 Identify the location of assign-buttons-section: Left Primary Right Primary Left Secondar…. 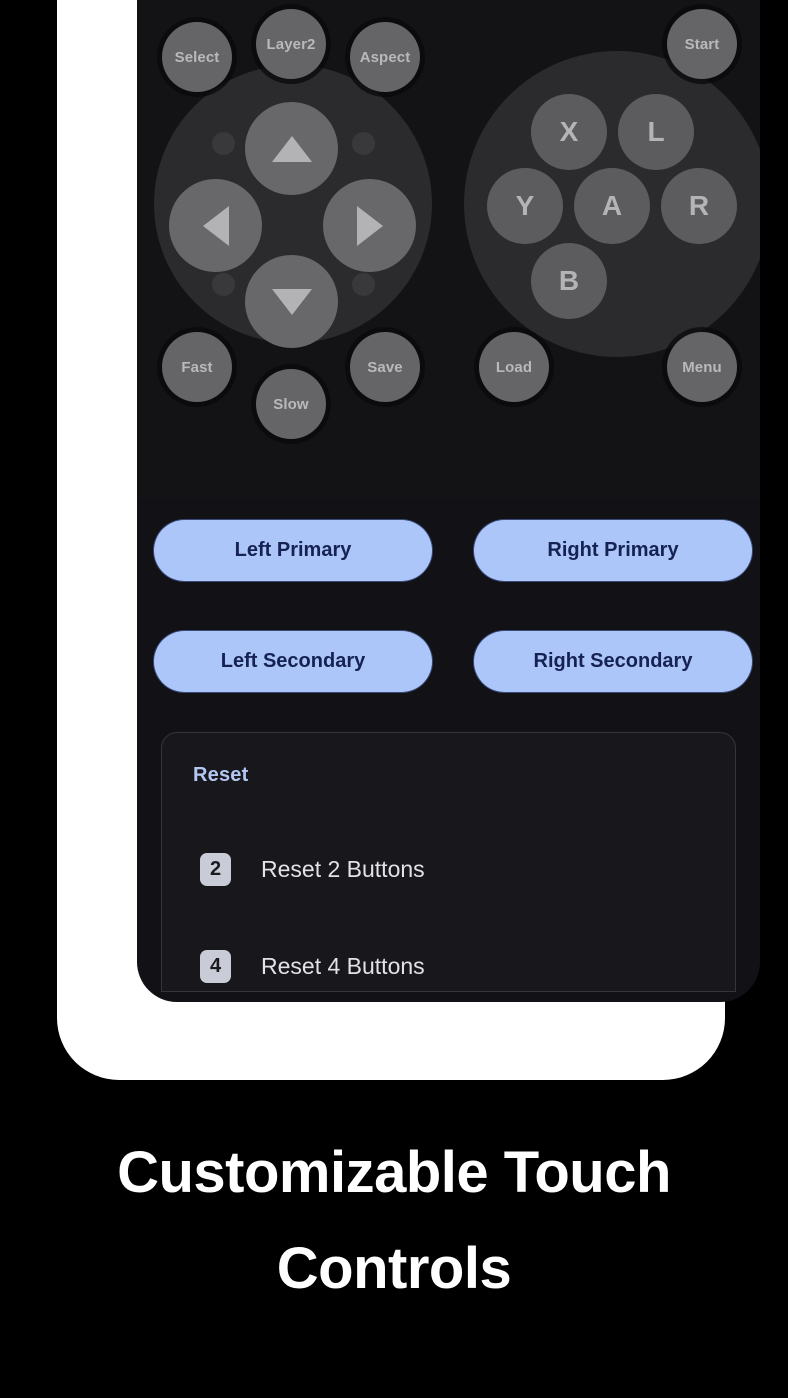
(448, 604).